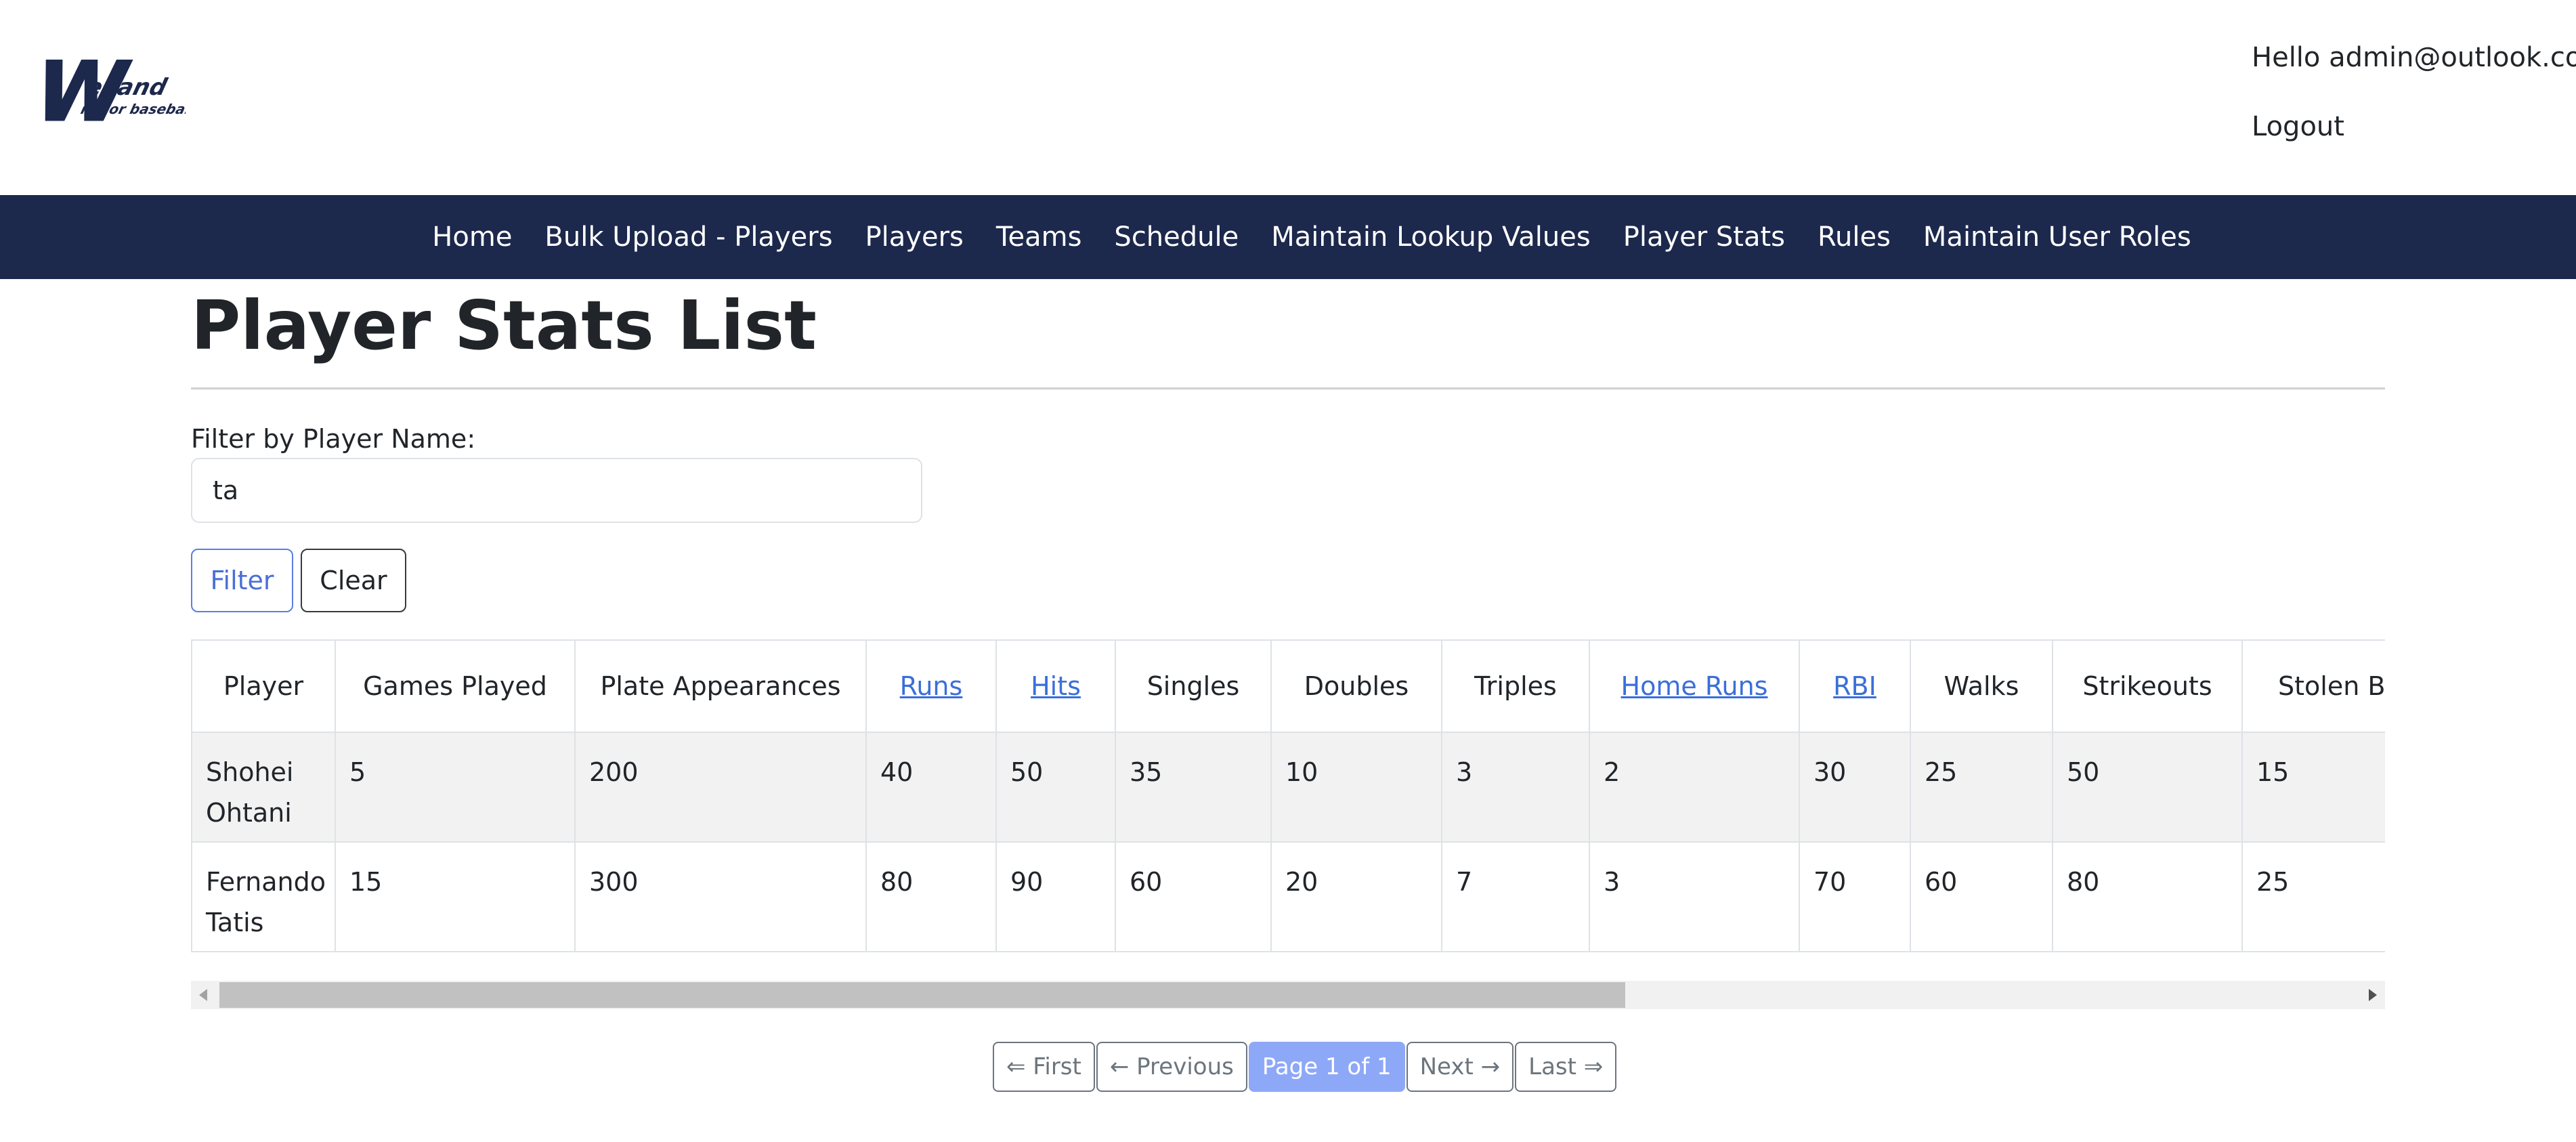  What do you see at coordinates (2057, 237) in the screenshot?
I see `nav-item-maintain-user-roles: Maintain User Roles` at bounding box center [2057, 237].